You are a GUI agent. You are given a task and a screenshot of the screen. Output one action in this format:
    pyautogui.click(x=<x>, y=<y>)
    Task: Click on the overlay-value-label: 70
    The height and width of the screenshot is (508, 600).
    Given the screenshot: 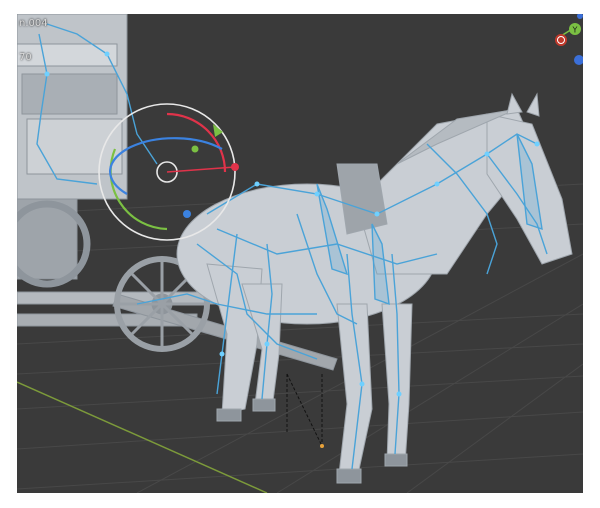 What is the action you would take?
    pyautogui.click(x=25, y=57)
    